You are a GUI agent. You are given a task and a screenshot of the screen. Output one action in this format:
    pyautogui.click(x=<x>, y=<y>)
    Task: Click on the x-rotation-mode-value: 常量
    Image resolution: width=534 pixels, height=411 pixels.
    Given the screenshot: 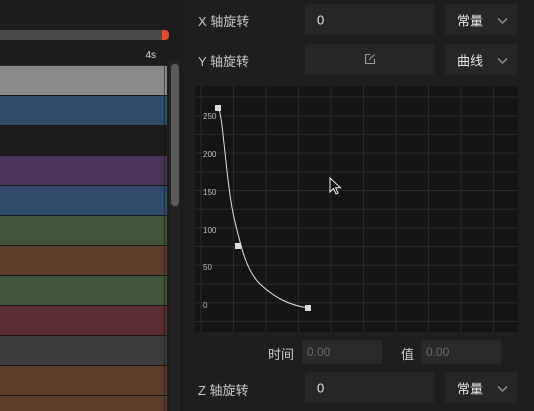 What is the action you would take?
    pyautogui.click(x=470, y=20)
    